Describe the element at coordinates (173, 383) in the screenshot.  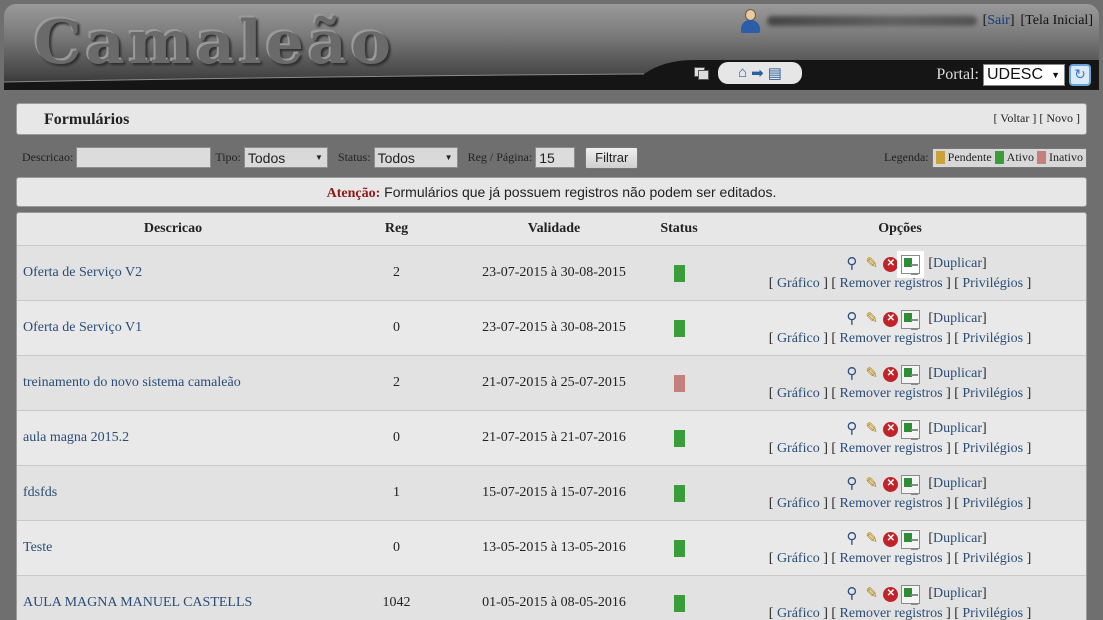
I see `row-descricao-link: treinamento do novo sistema camaleão` at that location.